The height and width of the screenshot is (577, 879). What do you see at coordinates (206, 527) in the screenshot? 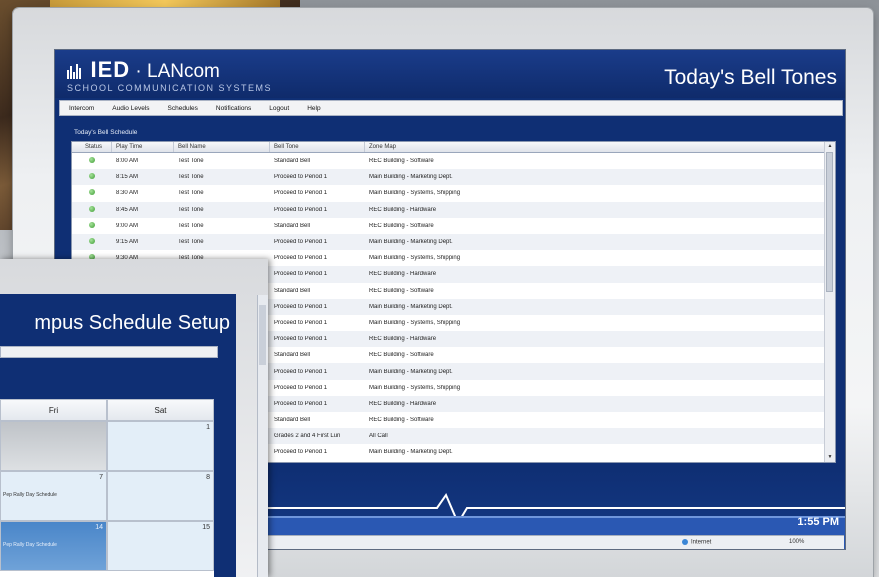
I see `calendar-day-number: 15` at bounding box center [206, 527].